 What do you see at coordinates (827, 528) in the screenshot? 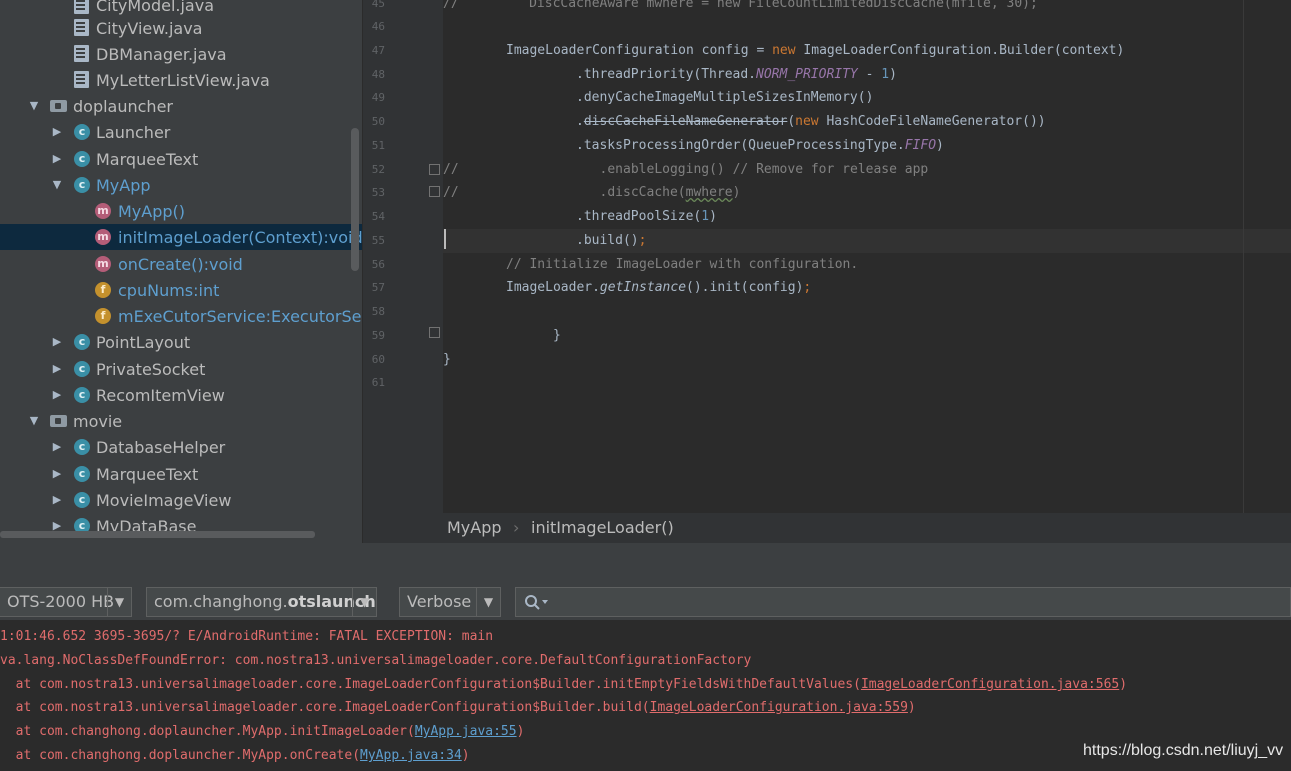
I see `breadcrumb: MyApp › initImageLoader()` at bounding box center [827, 528].